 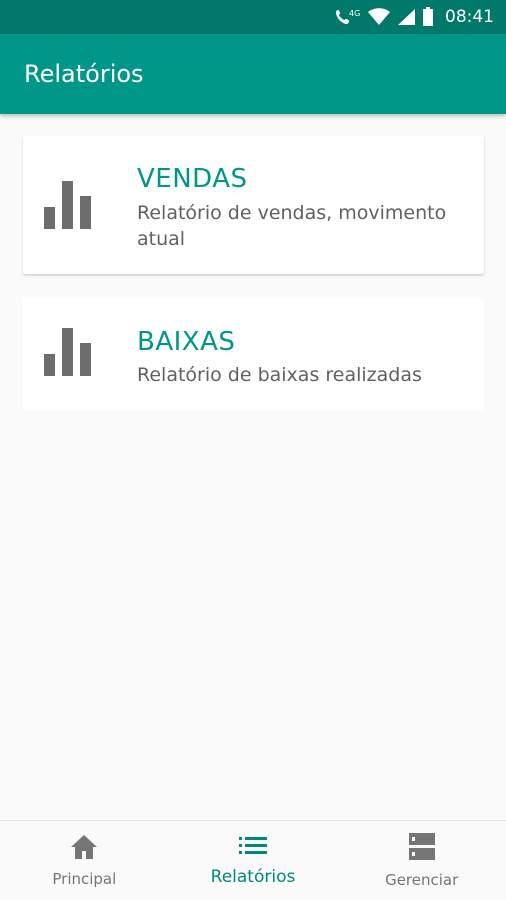 What do you see at coordinates (84, 74) in the screenshot?
I see `page-title: Relatórios` at bounding box center [84, 74].